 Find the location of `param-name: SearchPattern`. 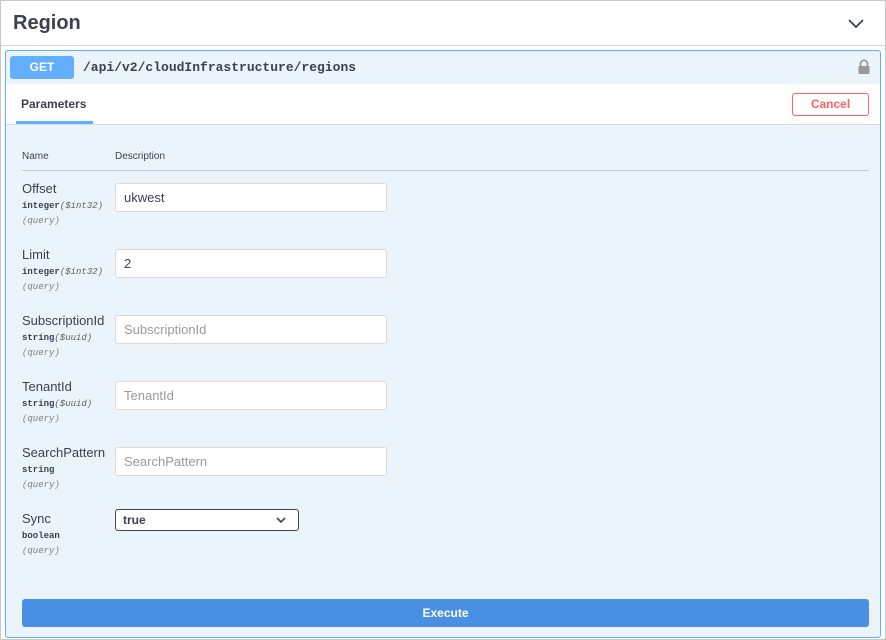

param-name: SearchPattern is located at coordinates (64, 452).